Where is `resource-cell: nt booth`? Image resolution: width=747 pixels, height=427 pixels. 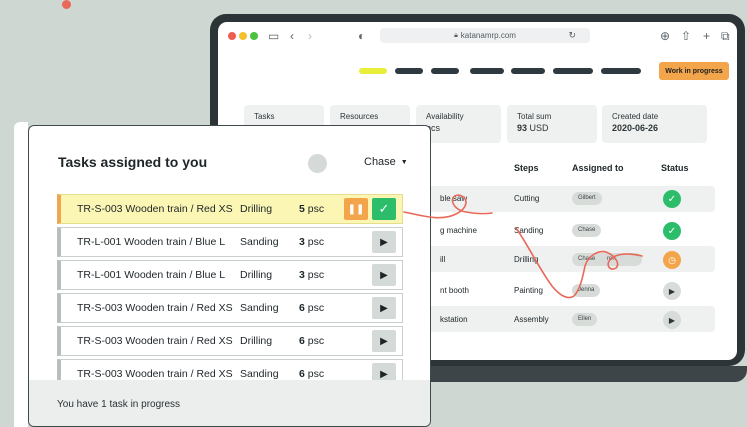
resource-cell: nt booth is located at coordinates (454, 290).